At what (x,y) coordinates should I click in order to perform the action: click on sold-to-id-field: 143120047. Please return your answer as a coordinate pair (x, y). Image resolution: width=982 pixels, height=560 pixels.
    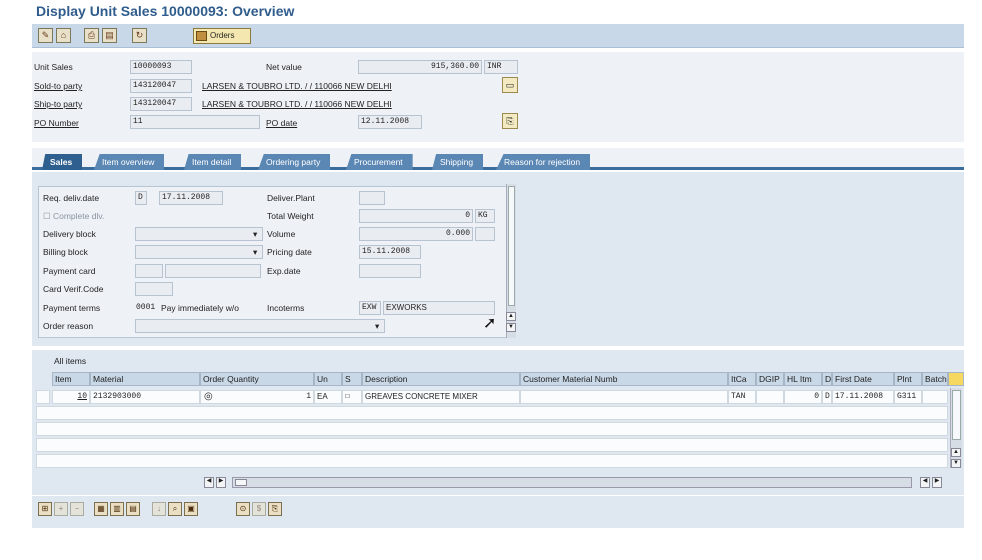
    Looking at the image, I should click on (161, 86).